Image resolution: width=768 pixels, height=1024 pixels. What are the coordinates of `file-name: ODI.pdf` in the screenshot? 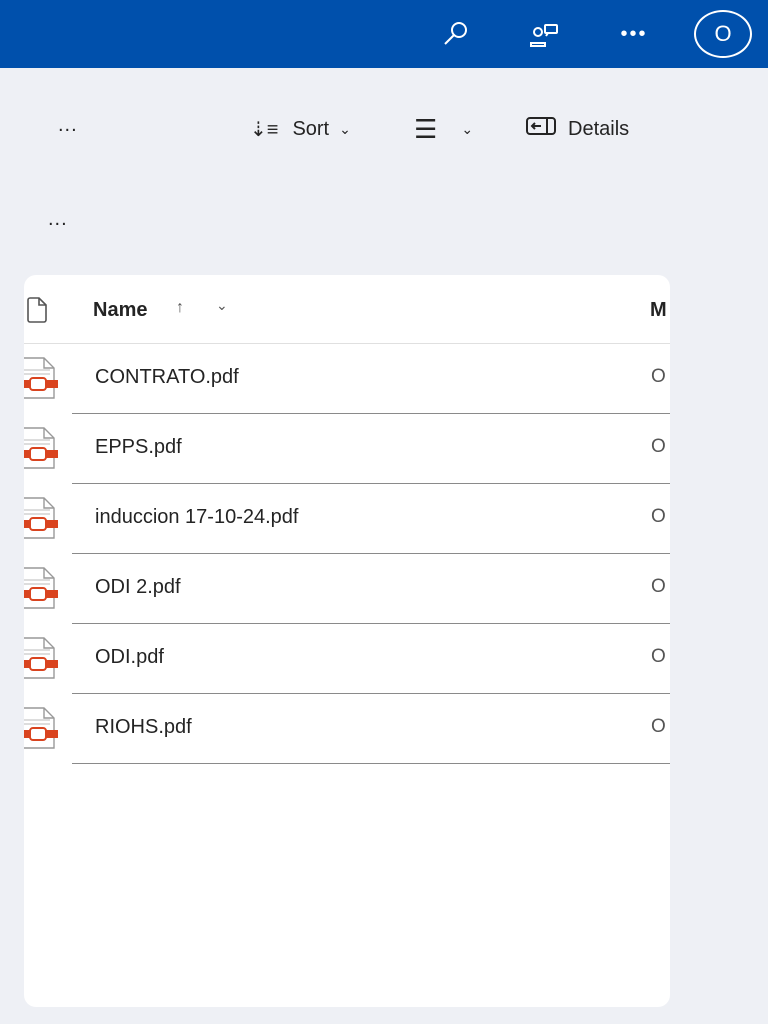 It's located at (129, 657).